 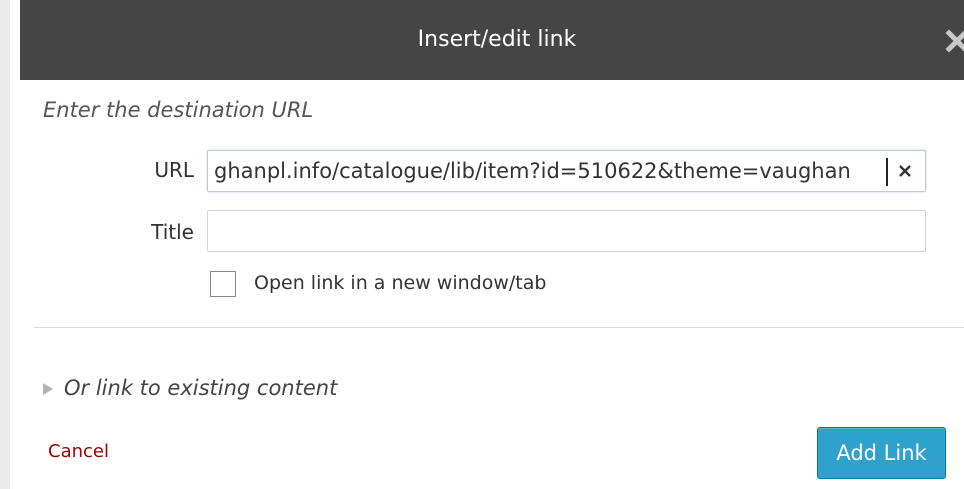 I want to click on clear-icon, so click(x=905, y=171).